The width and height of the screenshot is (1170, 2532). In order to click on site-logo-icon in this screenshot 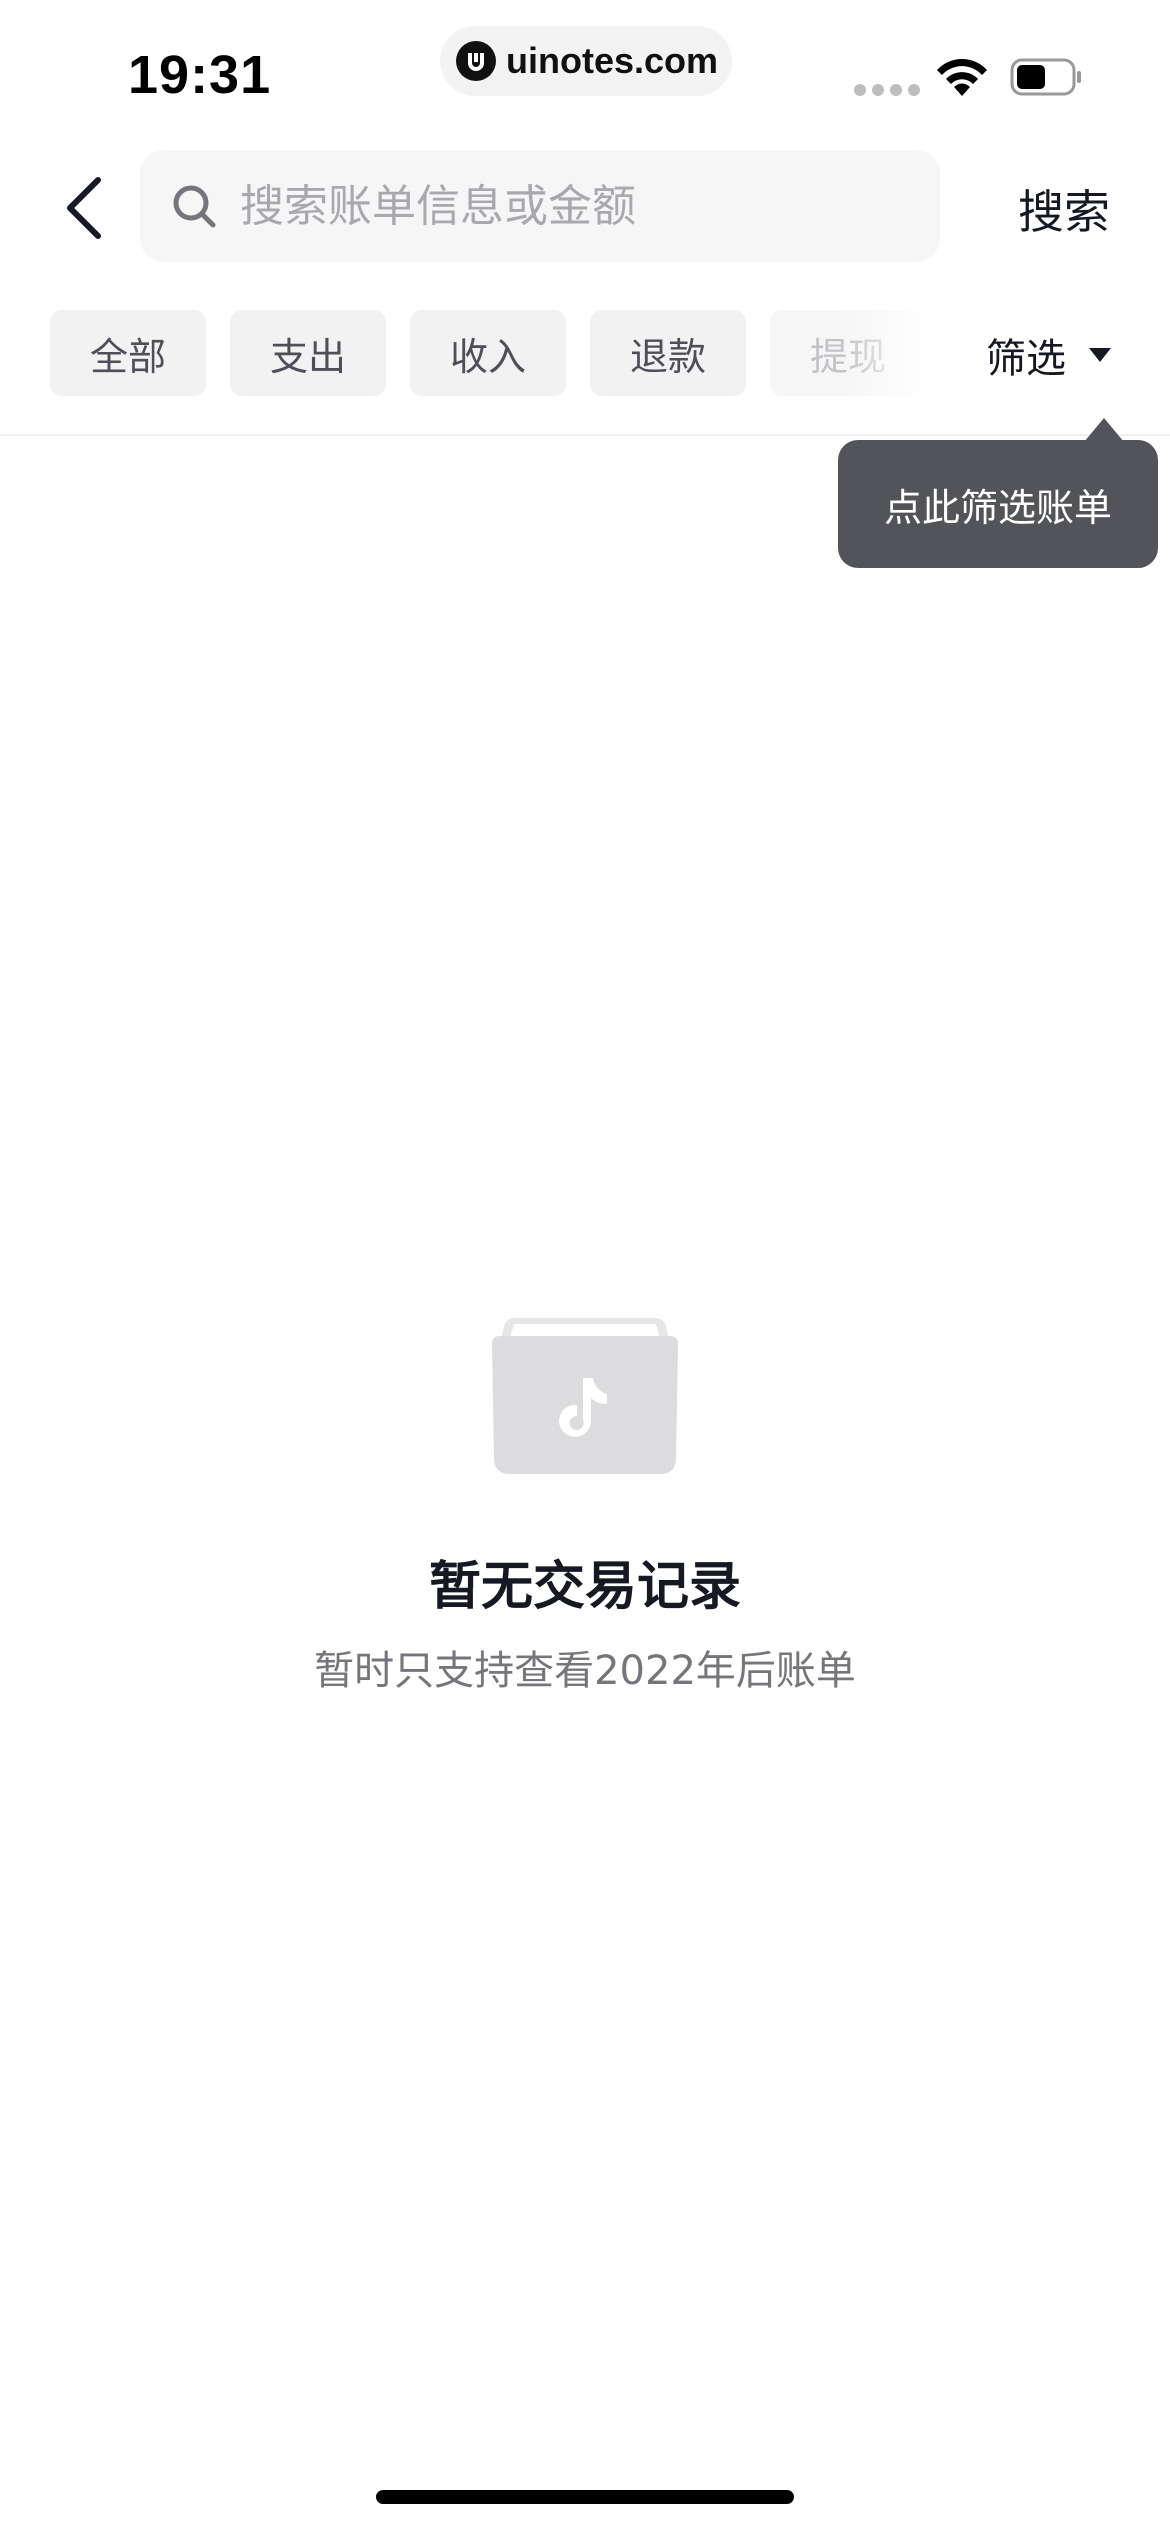, I will do `click(476, 61)`.